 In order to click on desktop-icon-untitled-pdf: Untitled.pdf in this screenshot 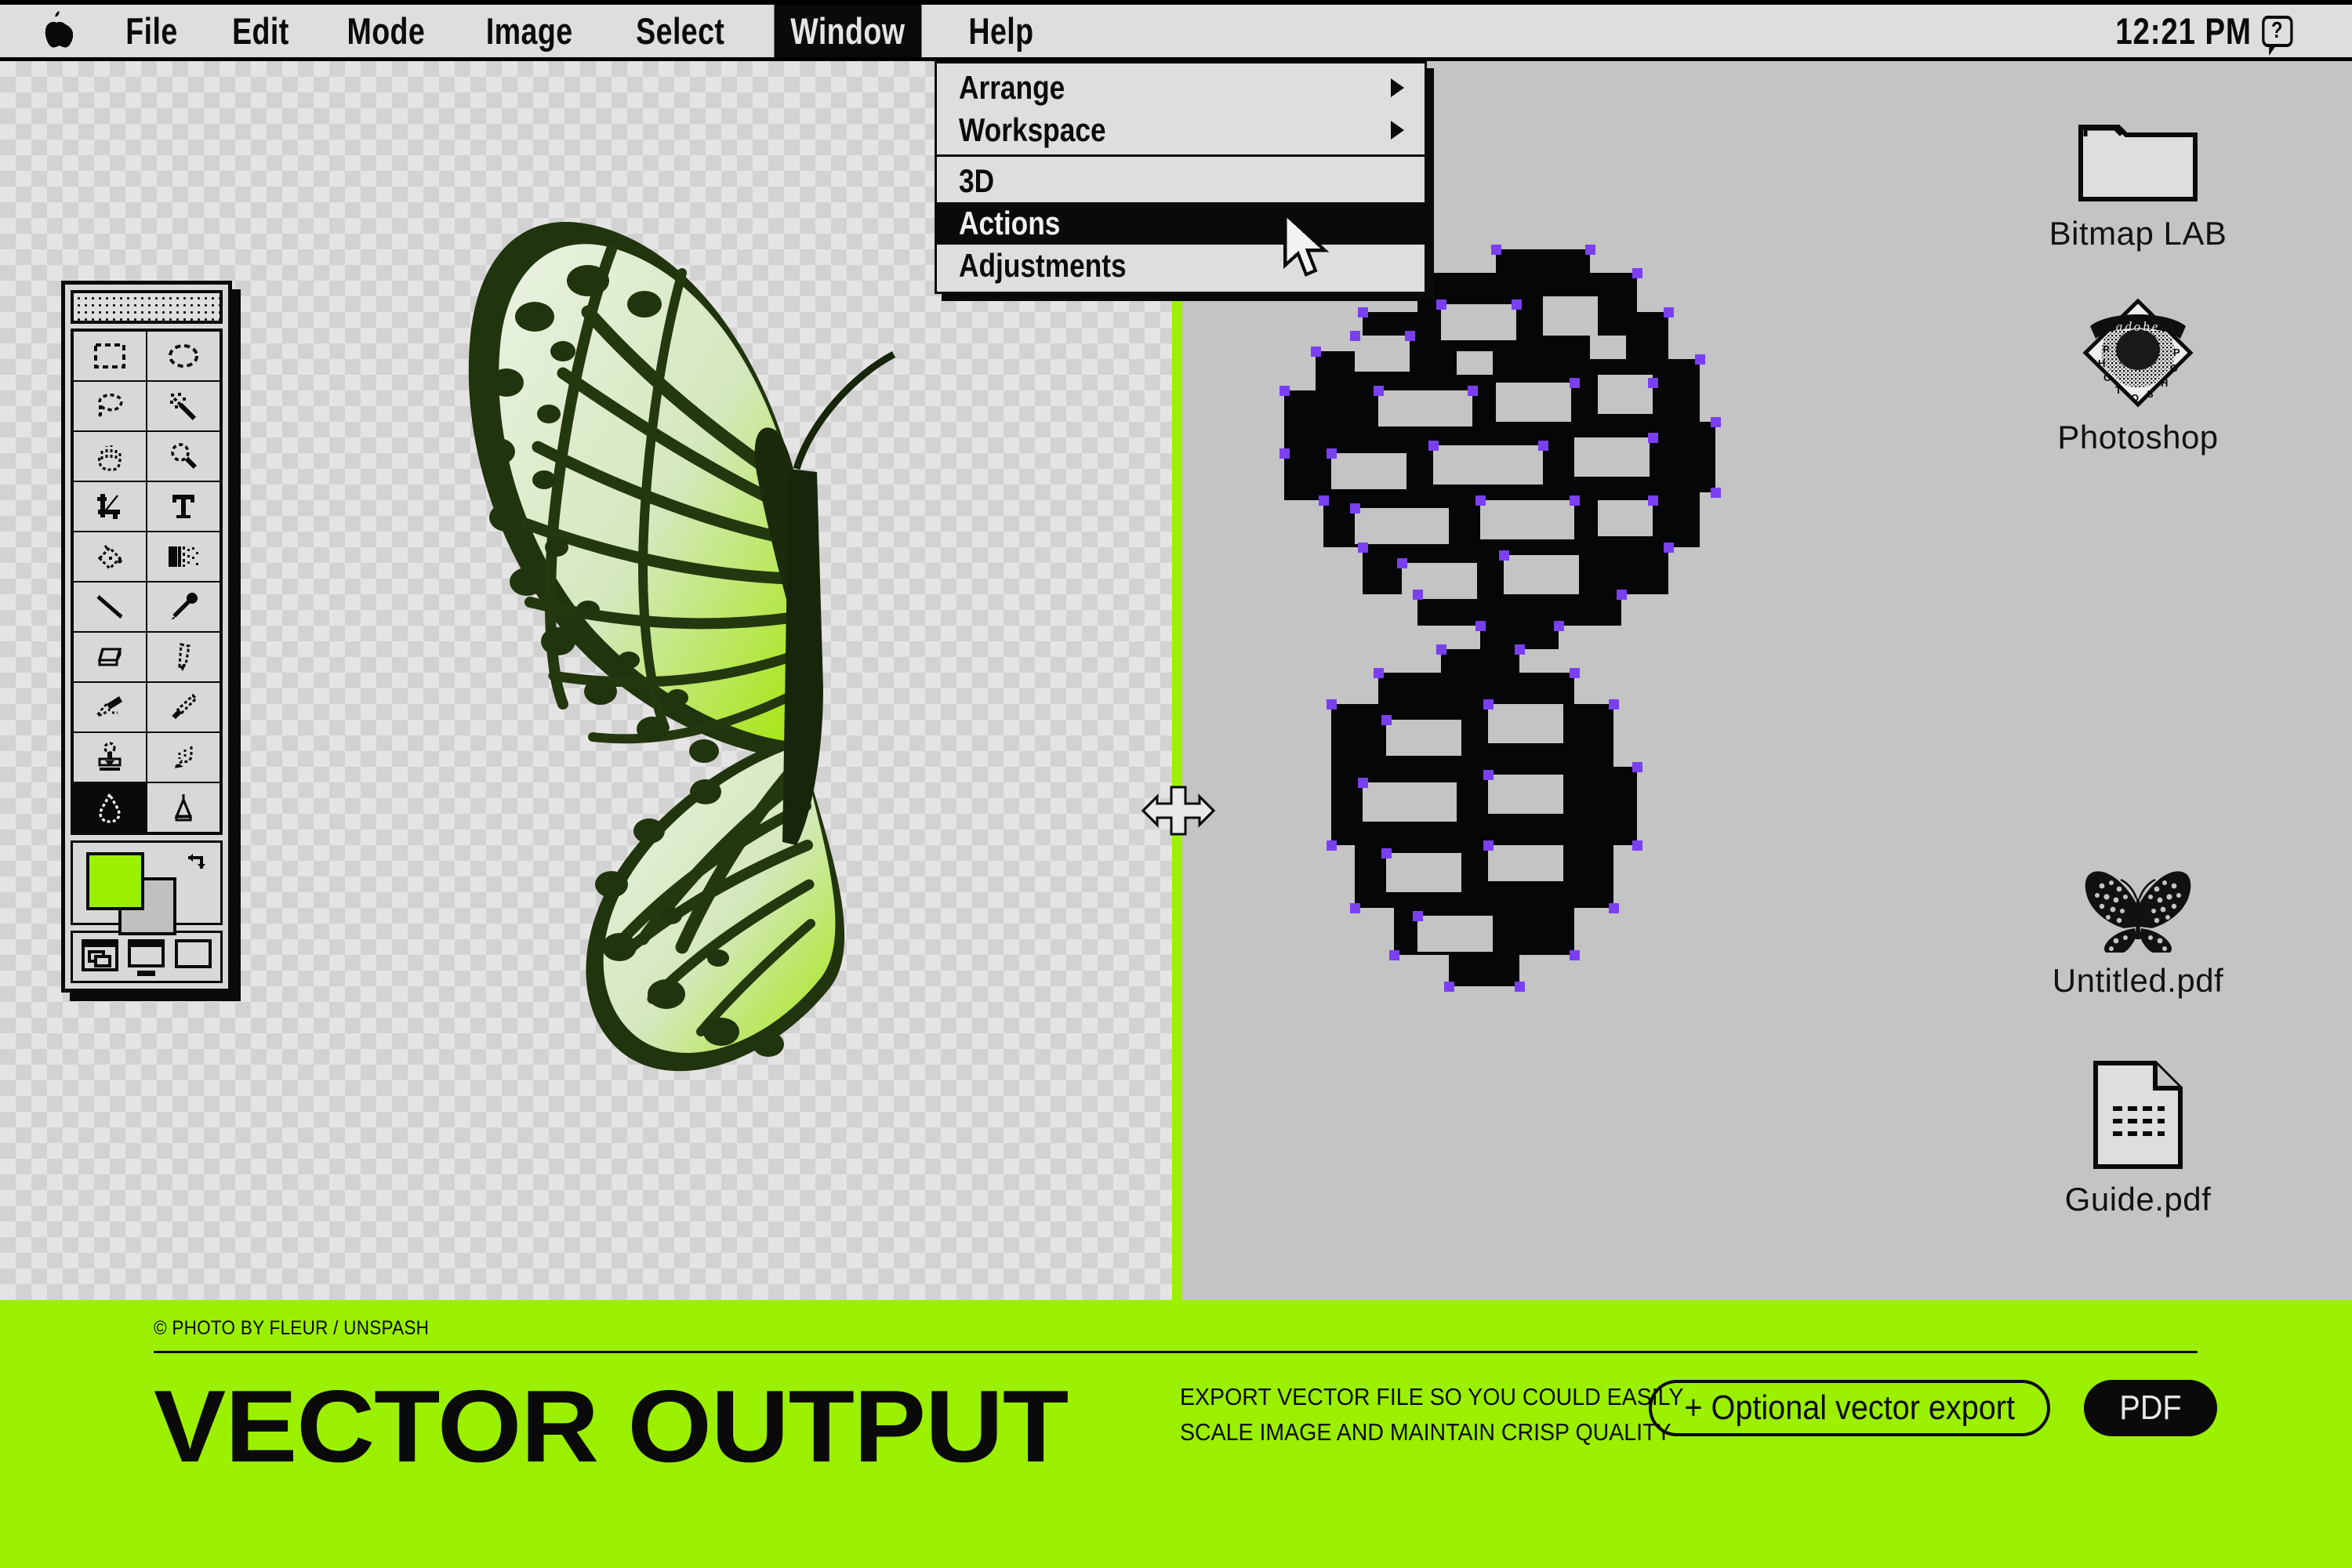, I will do `click(2138, 931)`.